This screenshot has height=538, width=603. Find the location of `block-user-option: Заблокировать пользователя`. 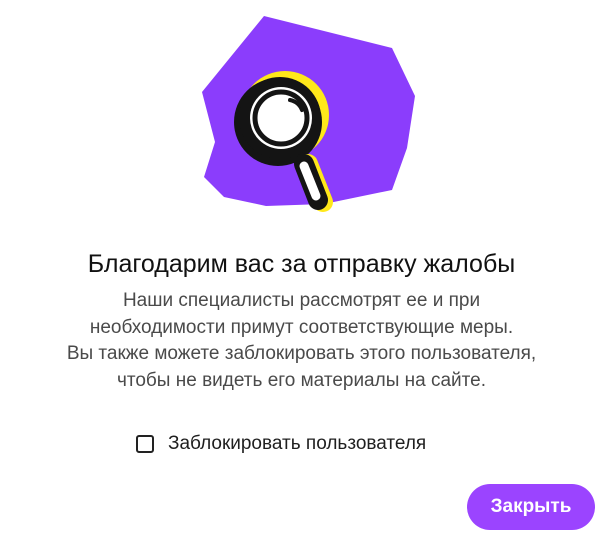

block-user-option: Заблокировать пользователя is located at coordinates (281, 444).